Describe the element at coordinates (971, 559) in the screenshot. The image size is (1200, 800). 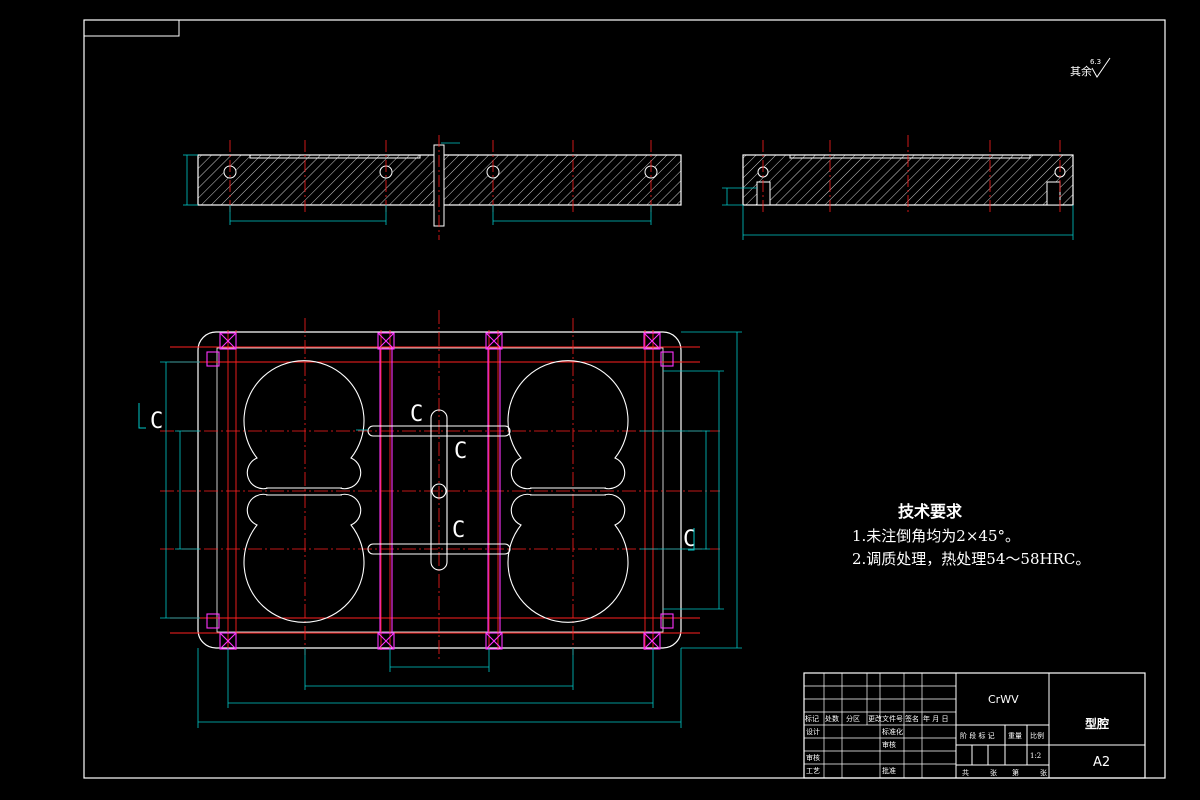
I see `tech-requirement-2: 2.调质处理，热处理54～58HRC。` at that location.